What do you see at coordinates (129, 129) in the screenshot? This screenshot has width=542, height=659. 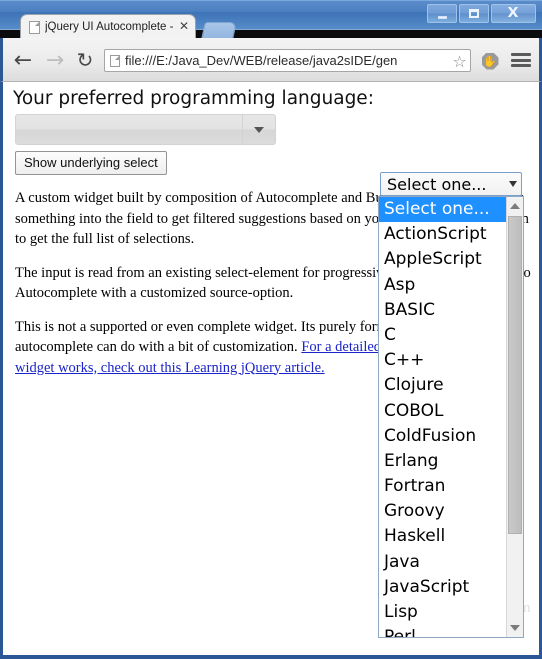 I see `autocomplete-input` at bounding box center [129, 129].